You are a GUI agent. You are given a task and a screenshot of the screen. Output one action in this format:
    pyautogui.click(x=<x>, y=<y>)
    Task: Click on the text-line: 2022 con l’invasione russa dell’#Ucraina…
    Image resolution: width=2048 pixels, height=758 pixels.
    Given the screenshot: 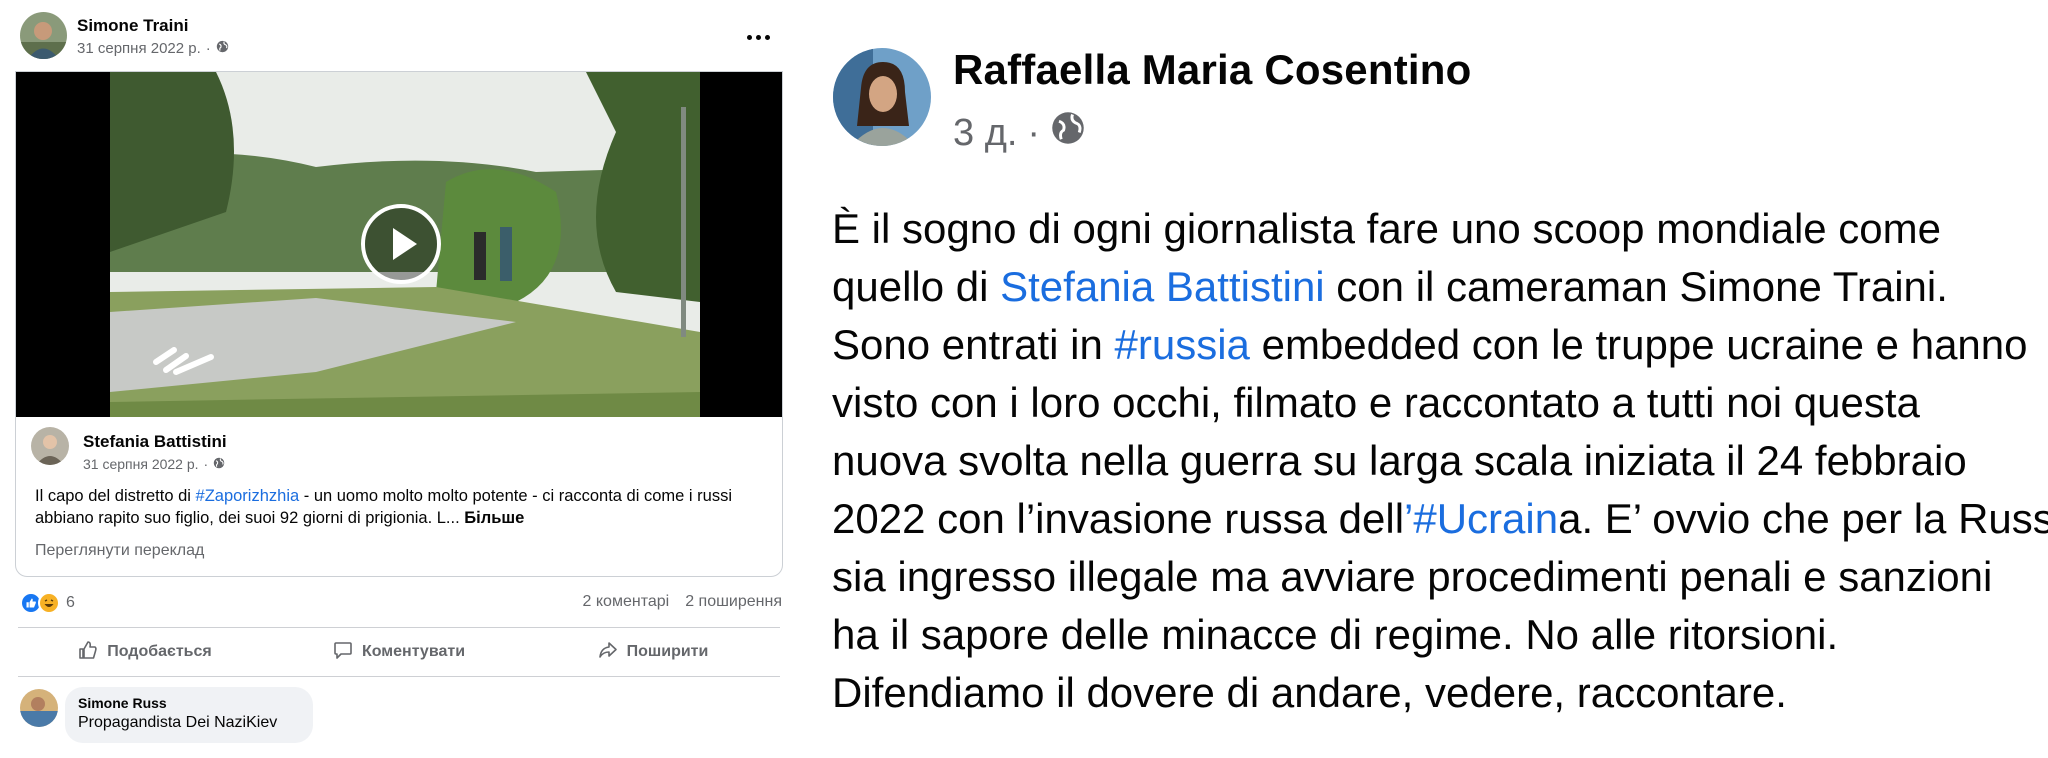 What is the action you would take?
    pyautogui.click(x=1440, y=519)
    